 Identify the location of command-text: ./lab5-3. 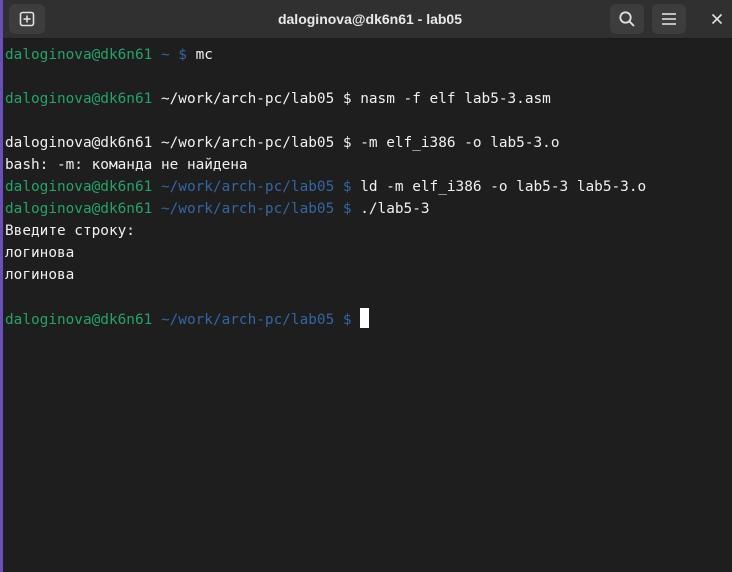
(395, 209).